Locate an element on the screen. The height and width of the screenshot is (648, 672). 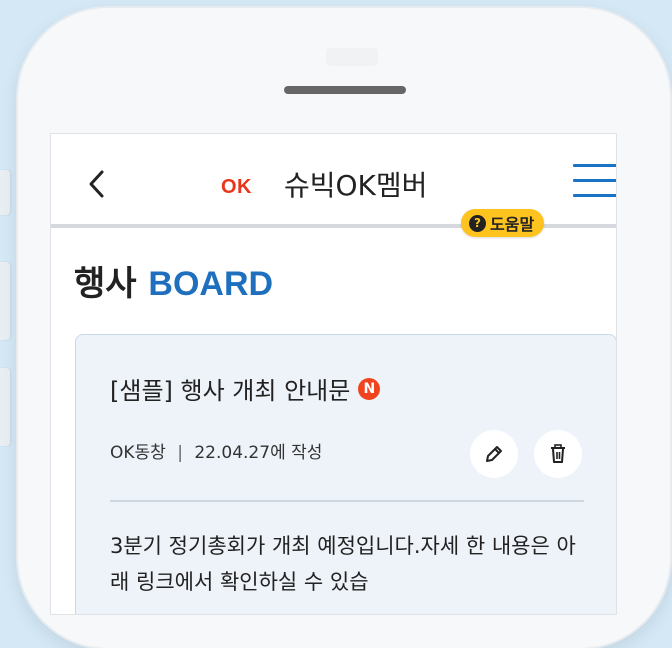
ok-logo: OK is located at coordinates (236, 187).